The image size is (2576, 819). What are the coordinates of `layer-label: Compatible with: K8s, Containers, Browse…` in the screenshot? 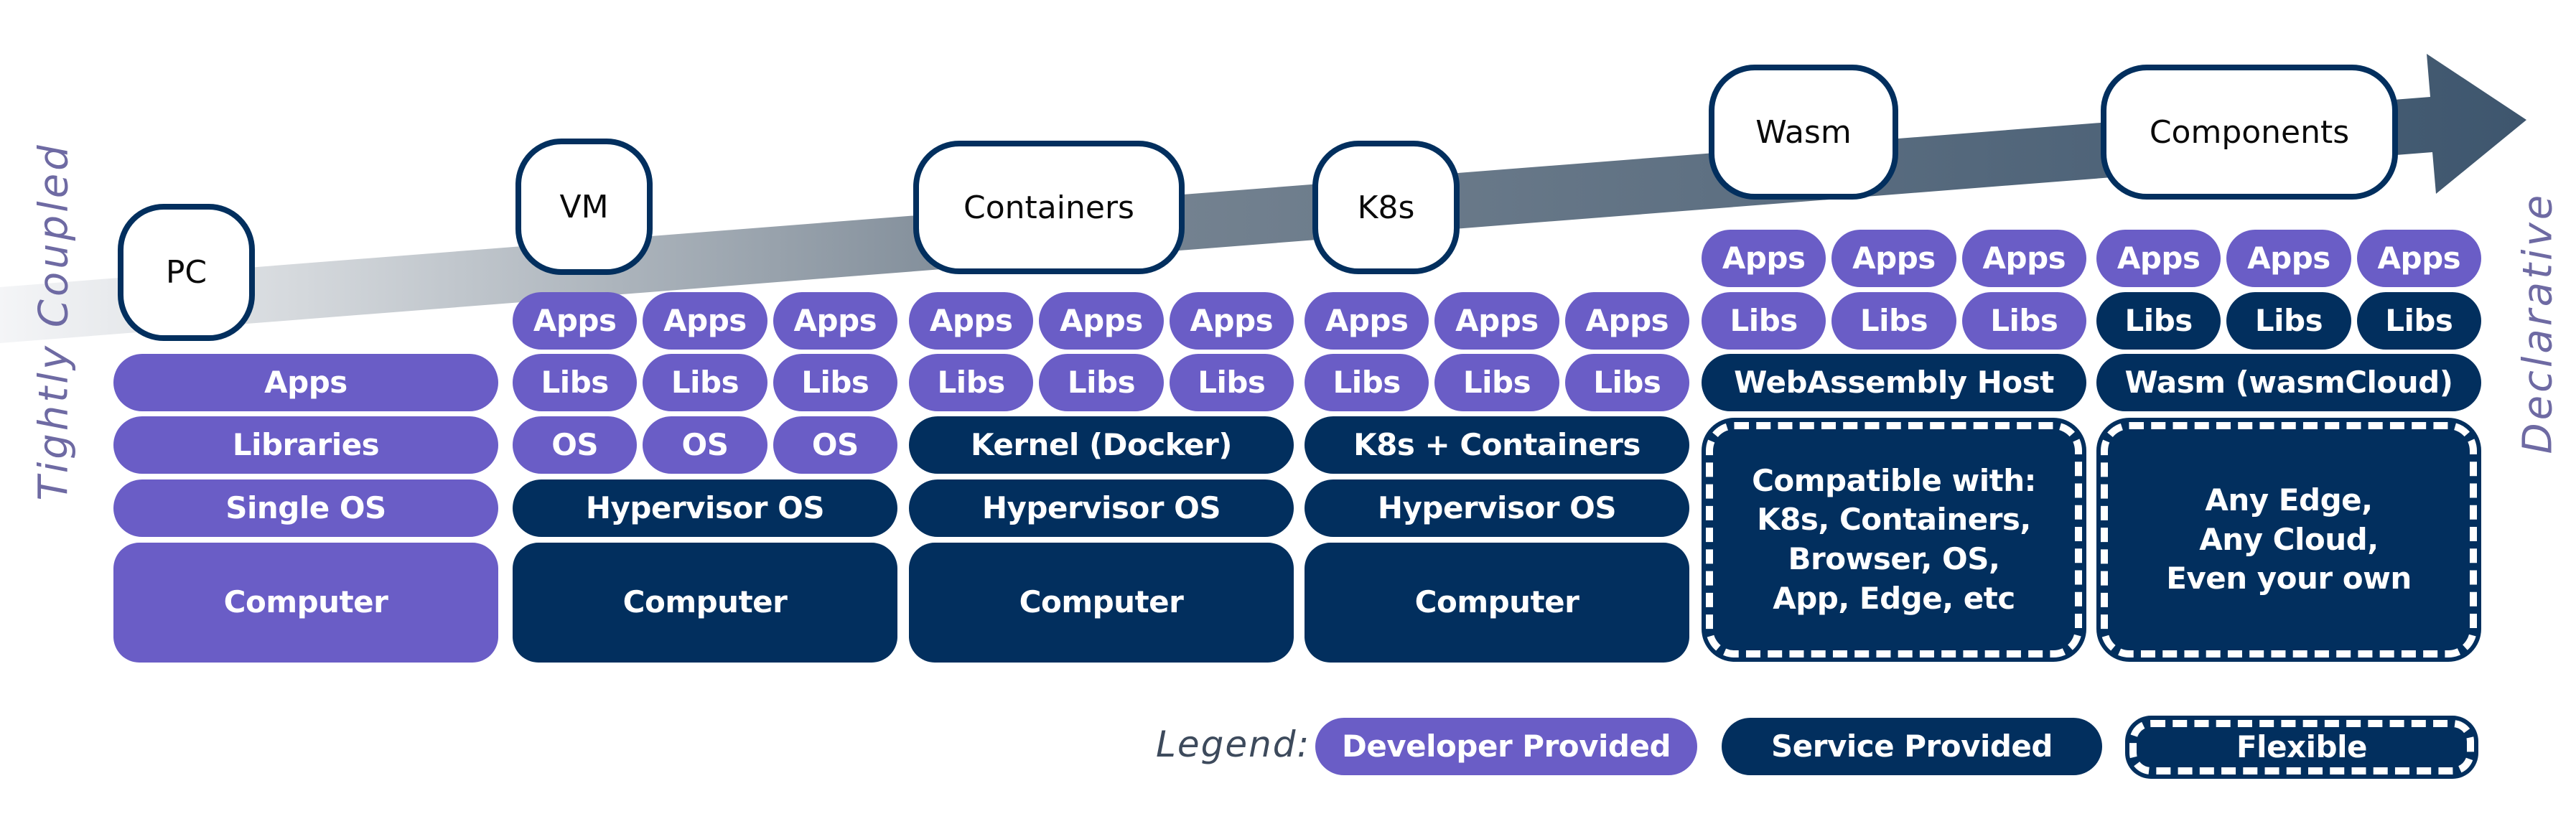 It's located at (1894, 539).